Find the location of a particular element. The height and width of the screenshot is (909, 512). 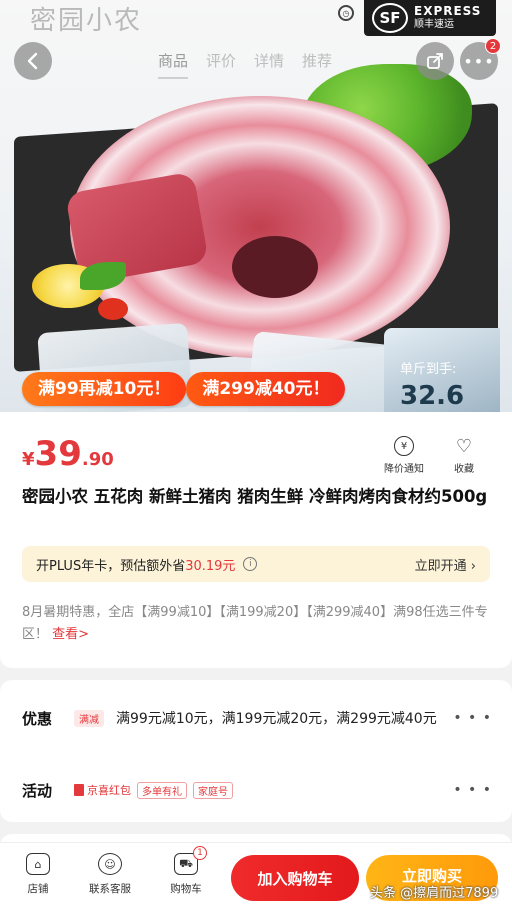

back-button is located at coordinates (33, 61).